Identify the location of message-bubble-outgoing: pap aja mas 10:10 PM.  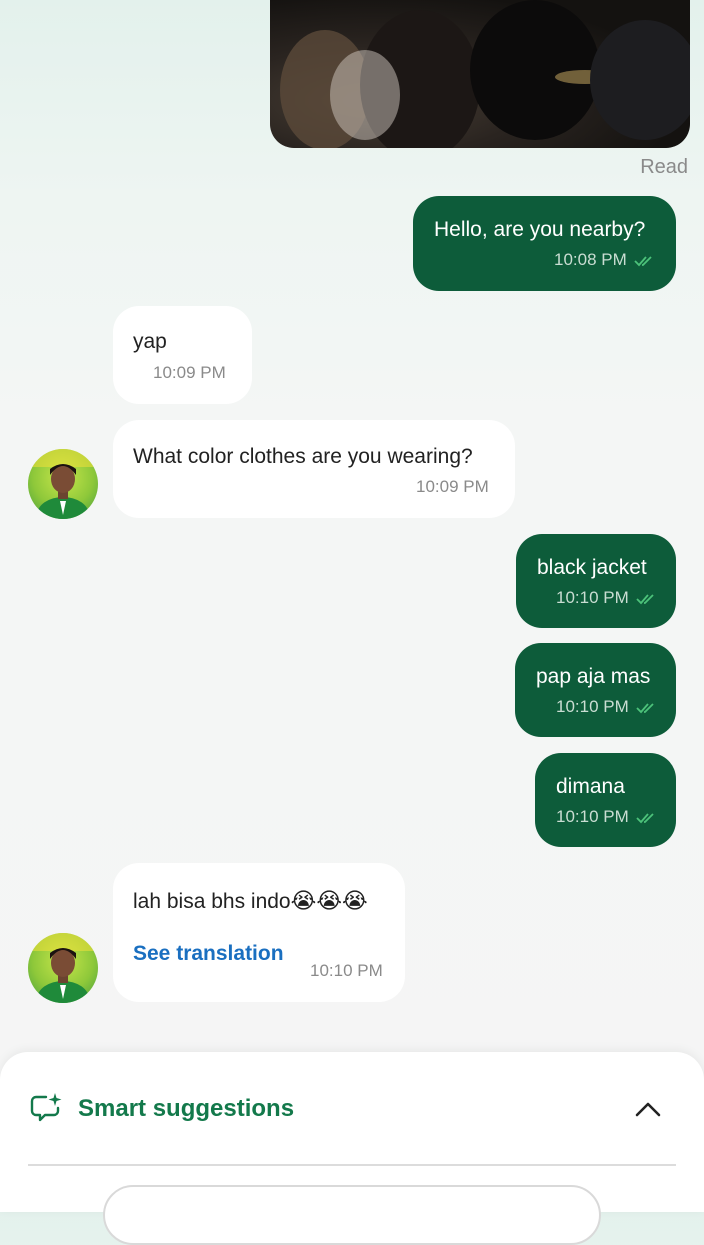
(595, 690).